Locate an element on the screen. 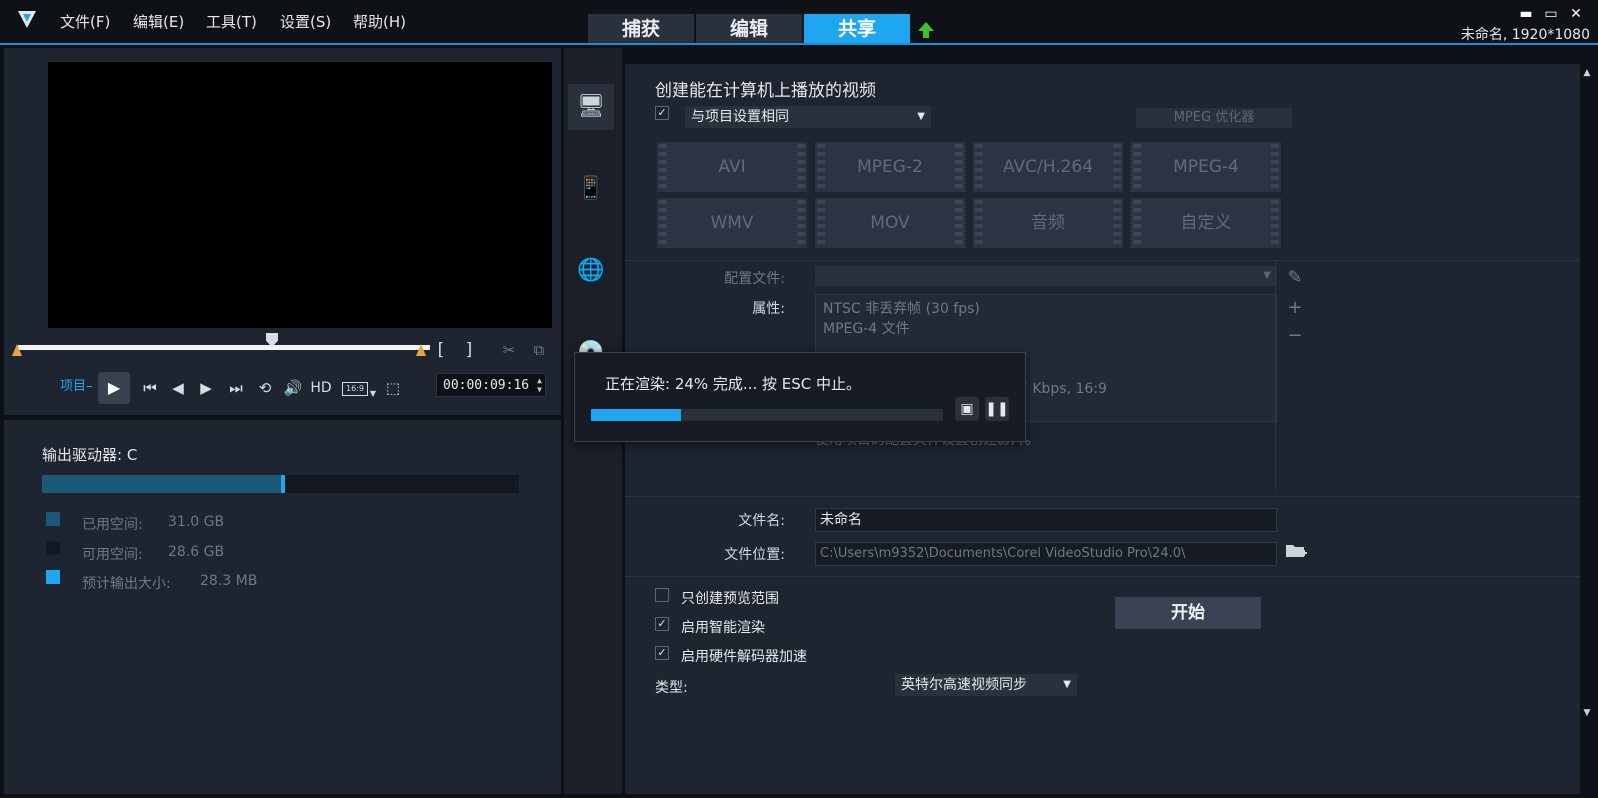 The height and width of the screenshot is (798, 1598). properties-label: 属性: is located at coordinates (768, 309).